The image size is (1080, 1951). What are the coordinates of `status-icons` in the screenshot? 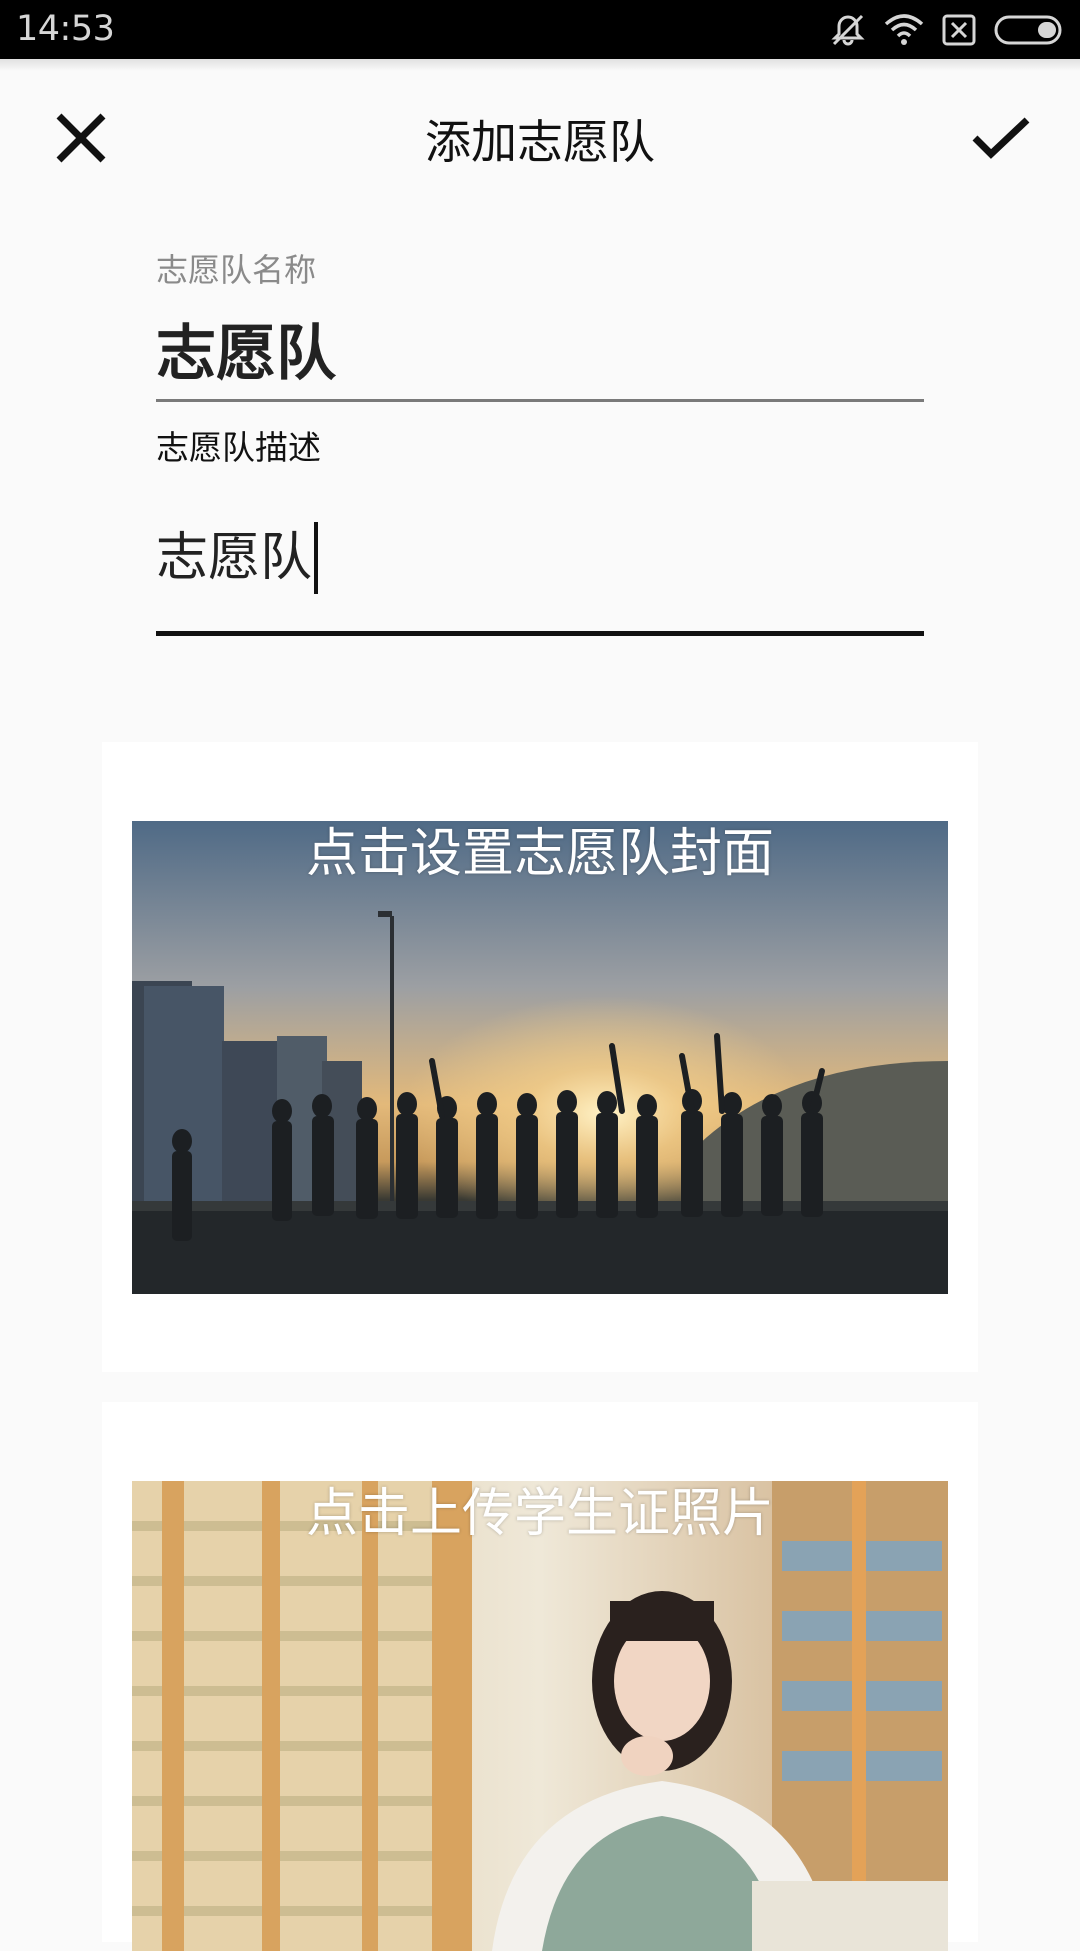 It's located at (948, 30).